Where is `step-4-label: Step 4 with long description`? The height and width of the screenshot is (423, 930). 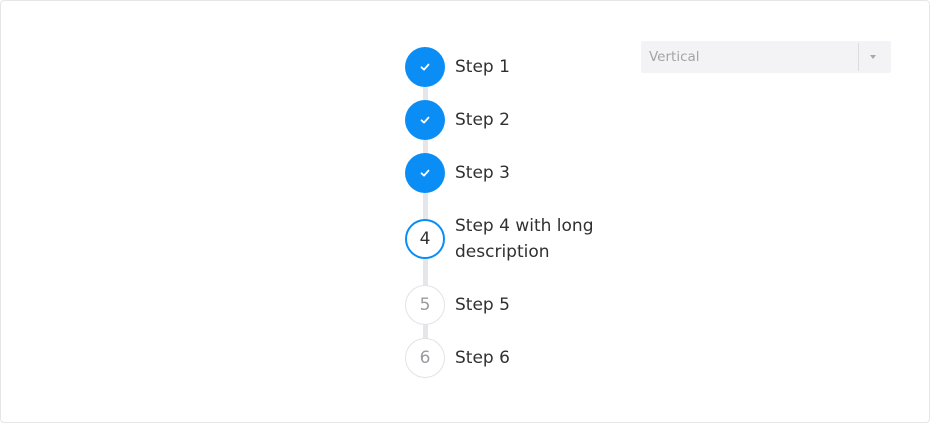 step-4-label: Step 4 with long description is located at coordinates (524, 239).